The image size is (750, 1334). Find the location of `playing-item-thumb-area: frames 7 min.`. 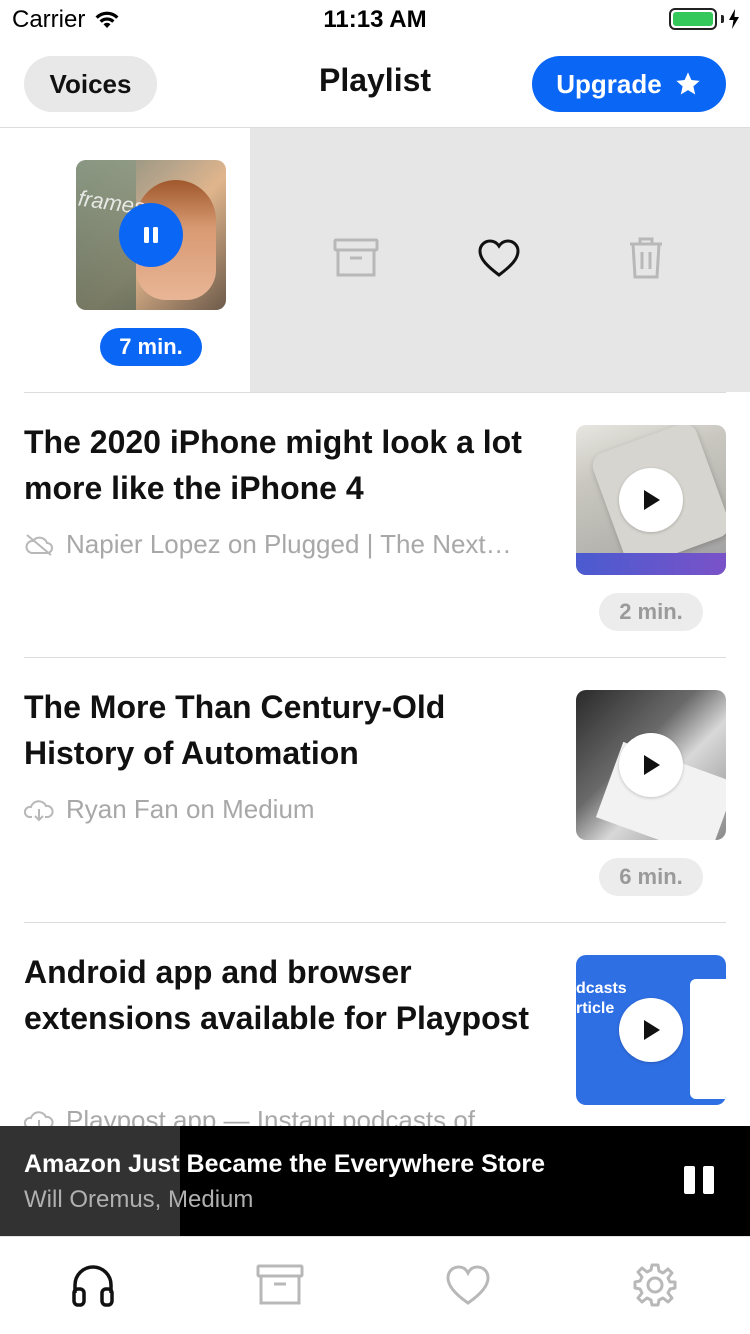

playing-item-thumb-area: frames 7 min. is located at coordinates (125, 260).